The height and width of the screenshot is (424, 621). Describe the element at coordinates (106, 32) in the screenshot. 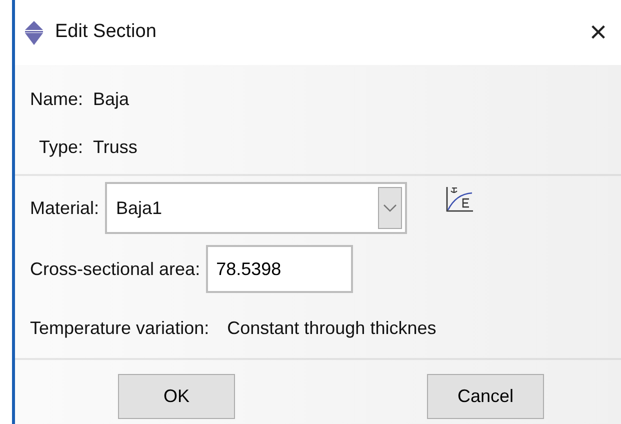

I see `window-title: Edit Section` at that location.